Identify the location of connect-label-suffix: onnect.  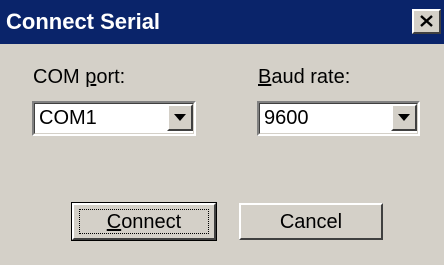
(151, 222).